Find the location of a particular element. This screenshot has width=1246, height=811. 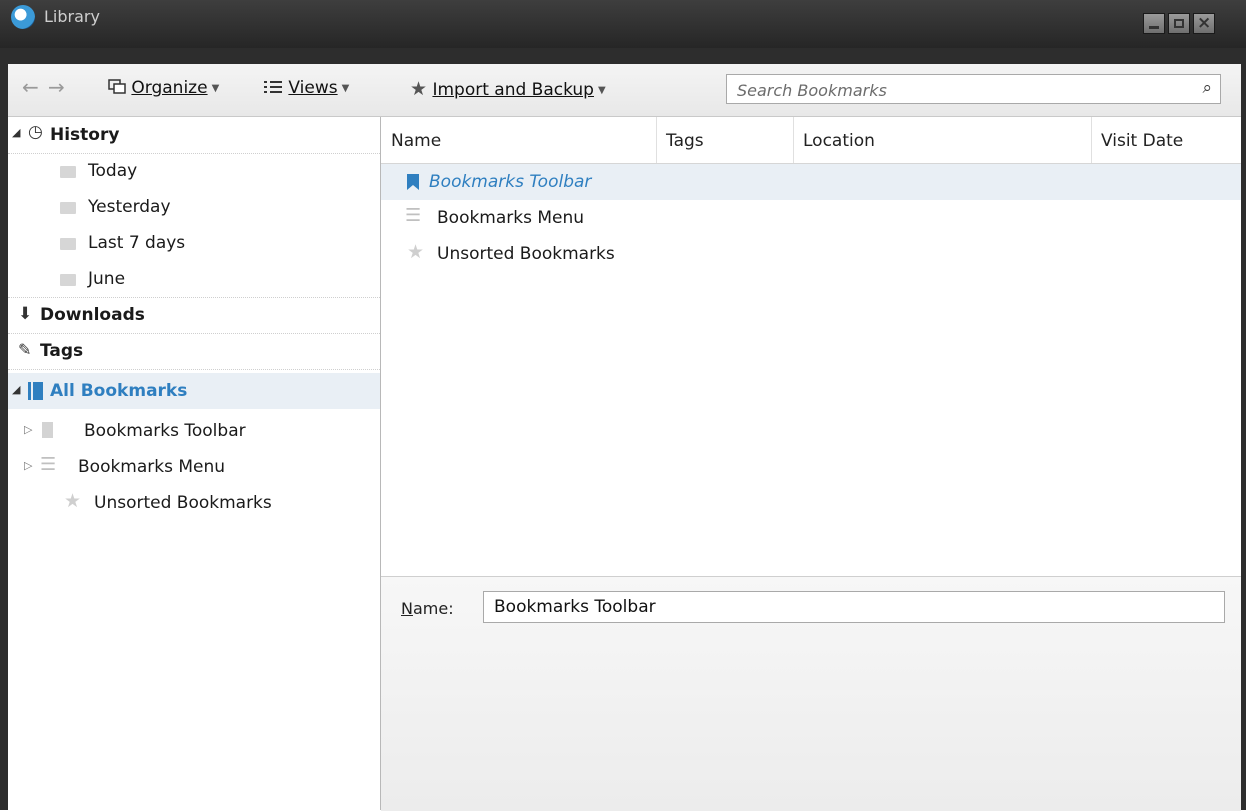

search-box: ⌕ is located at coordinates (973, 89).